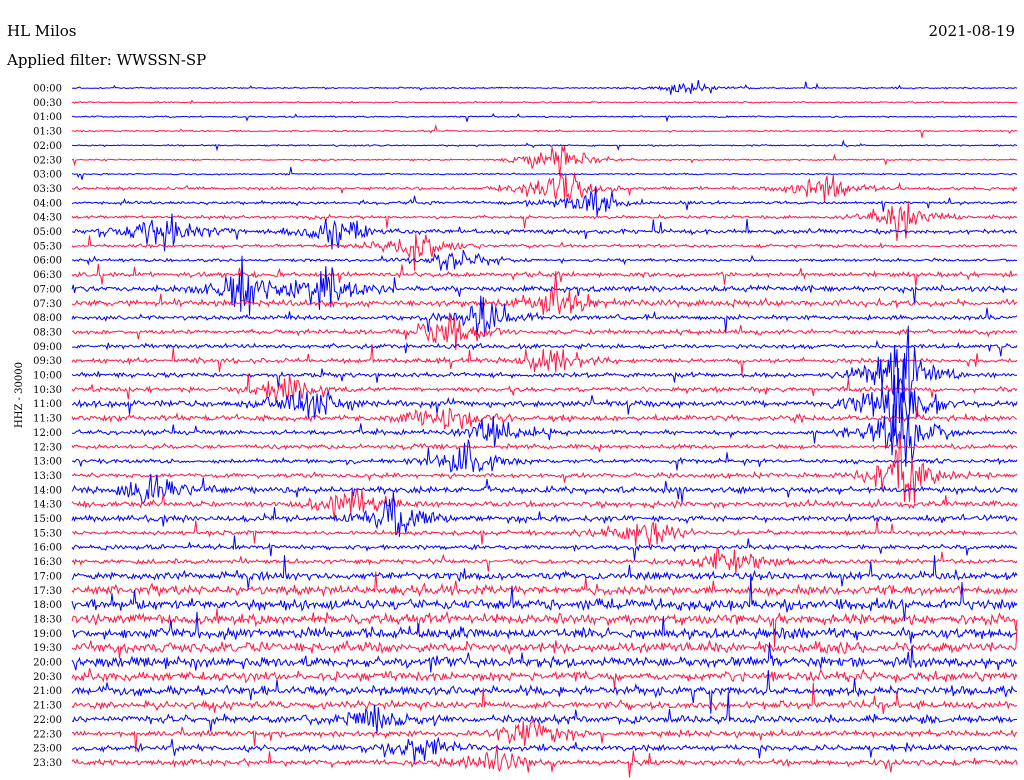 The image size is (1024, 780). What do you see at coordinates (47, 146) in the screenshot?
I see `row-tick-label: 02:00` at bounding box center [47, 146].